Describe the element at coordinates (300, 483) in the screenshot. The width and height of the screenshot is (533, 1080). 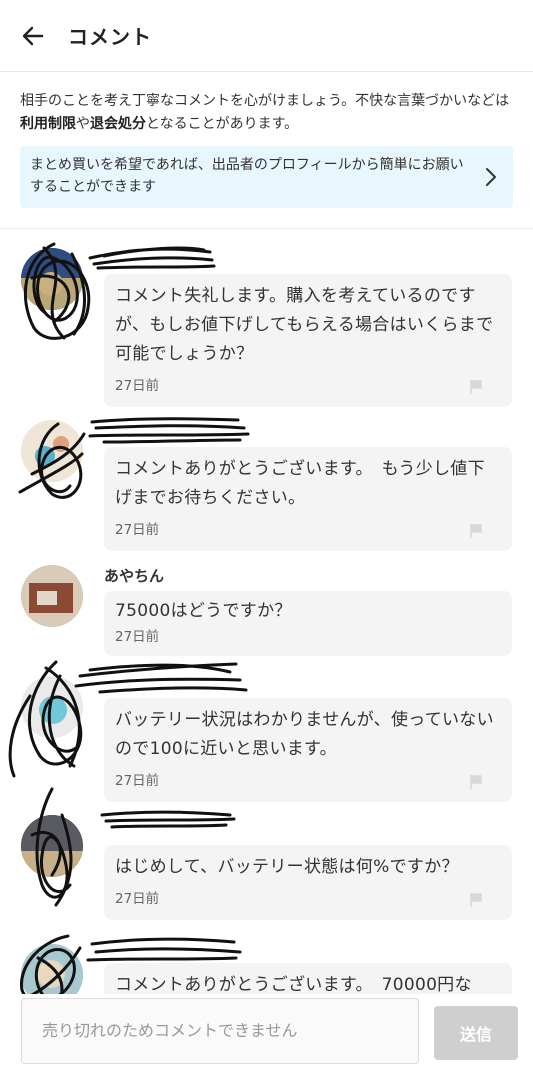
I see `comment-text: コメントありがとうございます。 もう少し値下げまでお待ちください。` at that location.